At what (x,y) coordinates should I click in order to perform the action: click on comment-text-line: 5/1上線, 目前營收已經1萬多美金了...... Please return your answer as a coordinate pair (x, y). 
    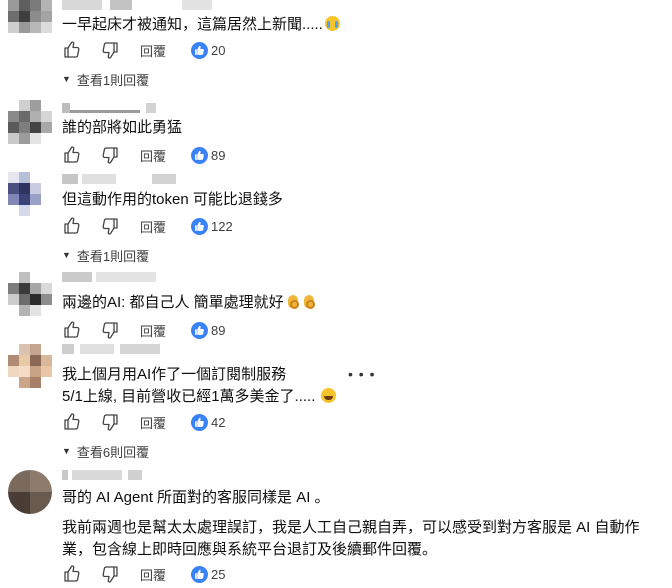
    Looking at the image, I should click on (189, 396).